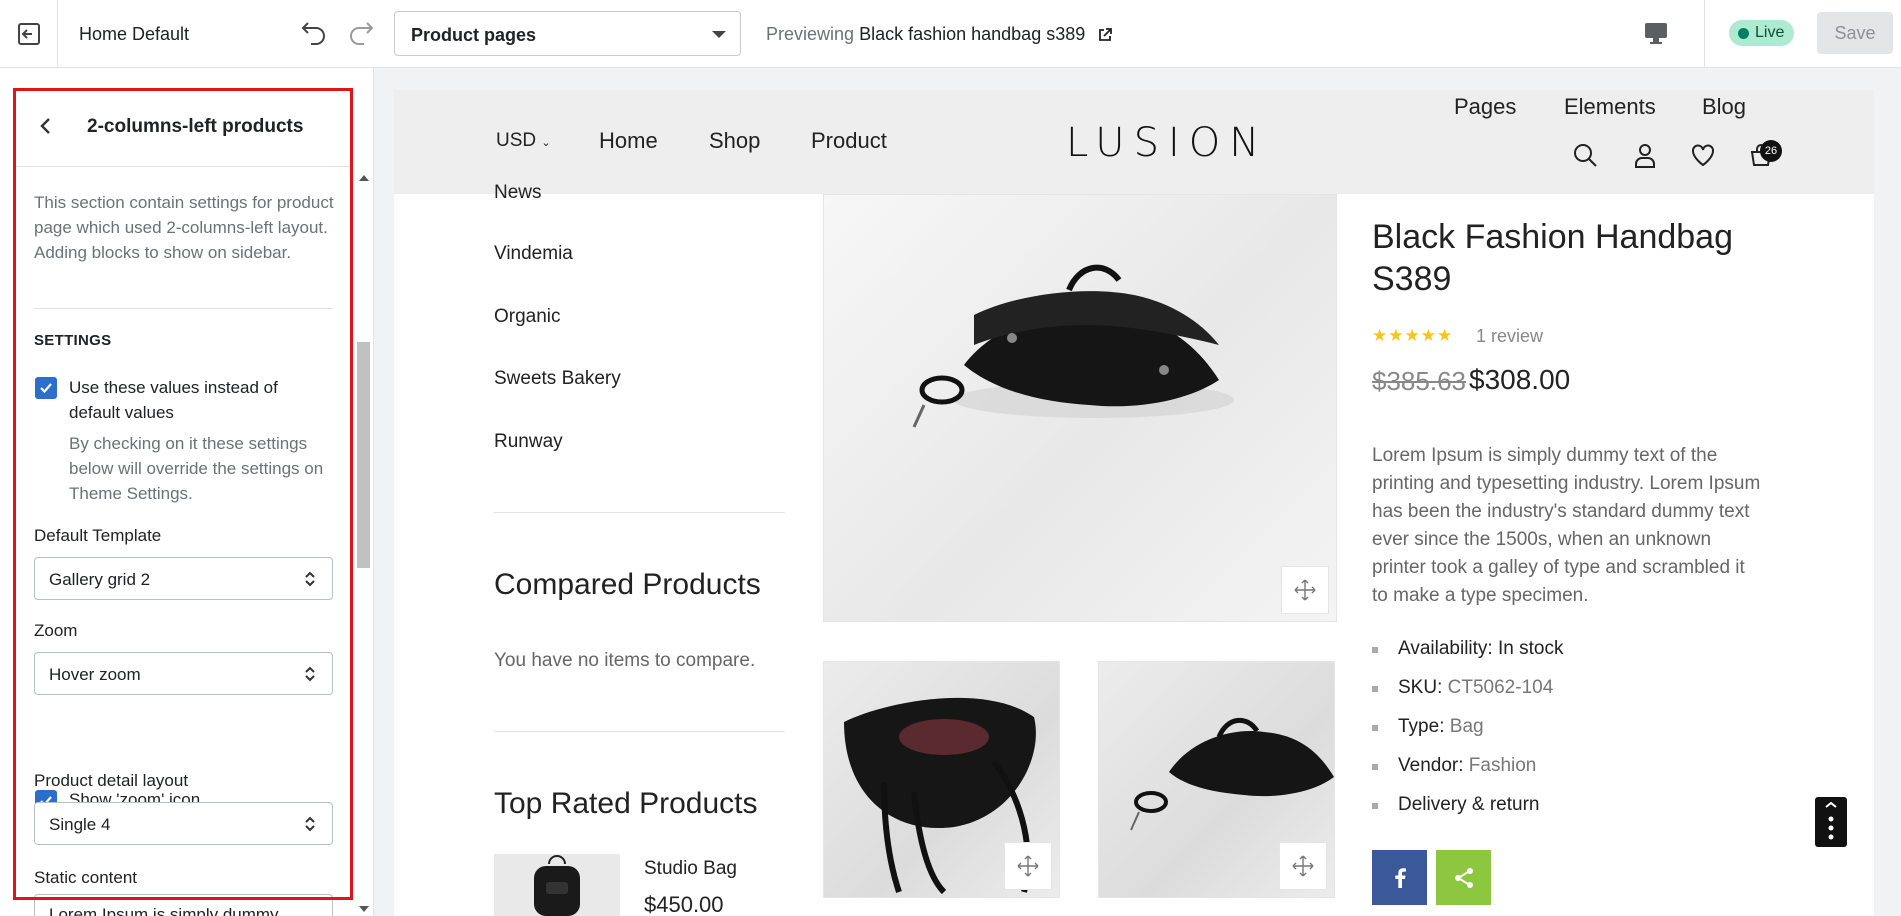 The width and height of the screenshot is (1901, 916). What do you see at coordinates (1509, 336) in the screenshot?
I see `review-count-link: 1 review` at bounding box center [1509, 336].